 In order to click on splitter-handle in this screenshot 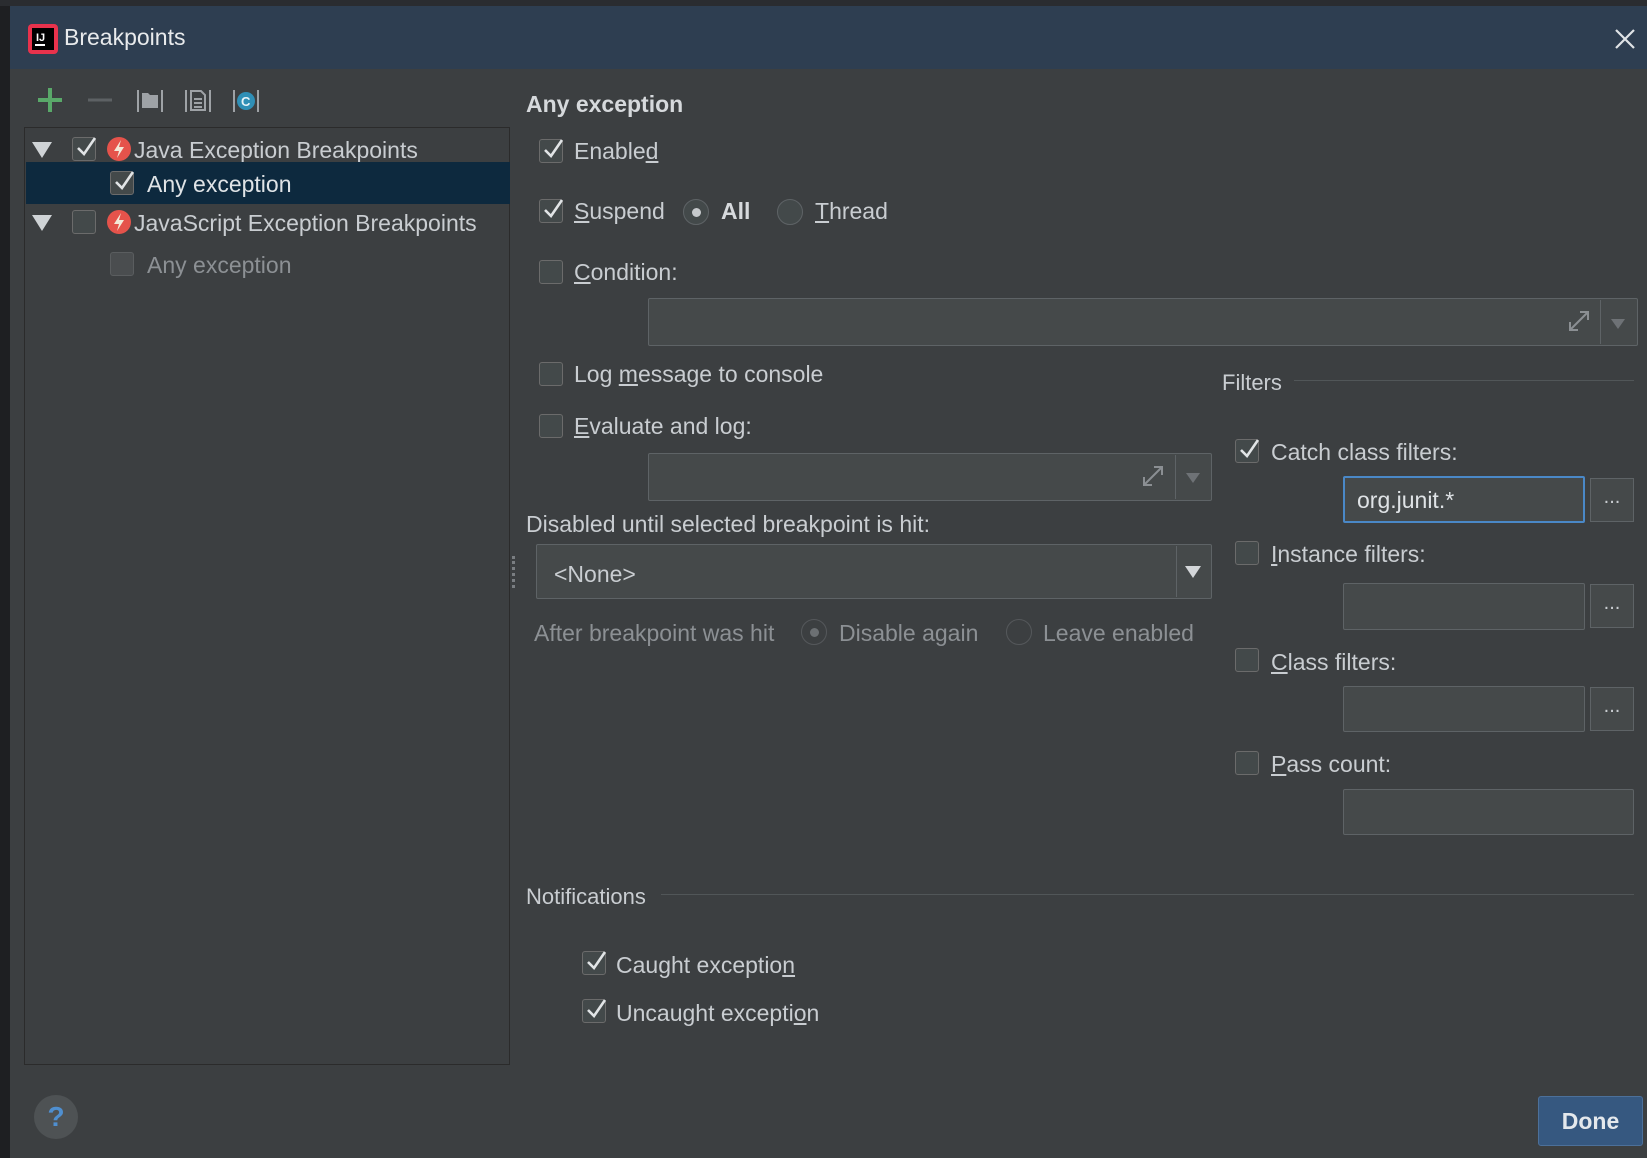, I will do `click(515, 572)`.